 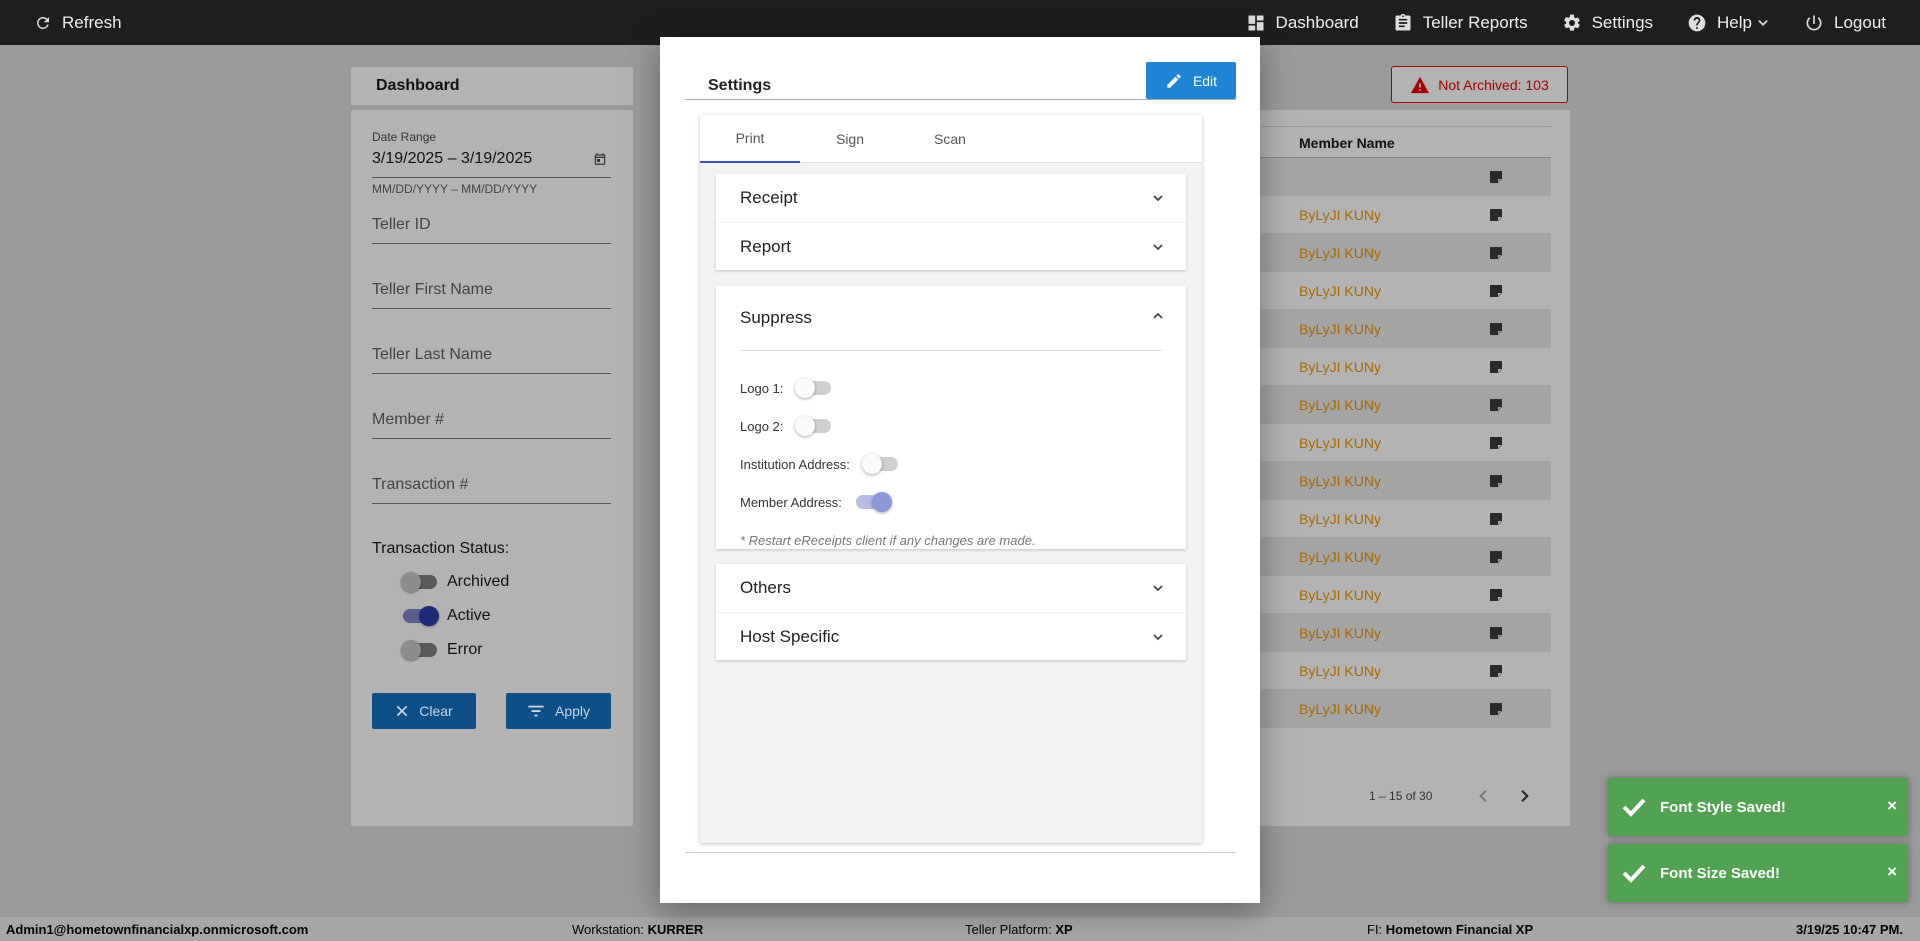 What do you see at coordinates (469, 615) in the screenshot?
I see `active-label: Active` at bounding box center [469, 615].